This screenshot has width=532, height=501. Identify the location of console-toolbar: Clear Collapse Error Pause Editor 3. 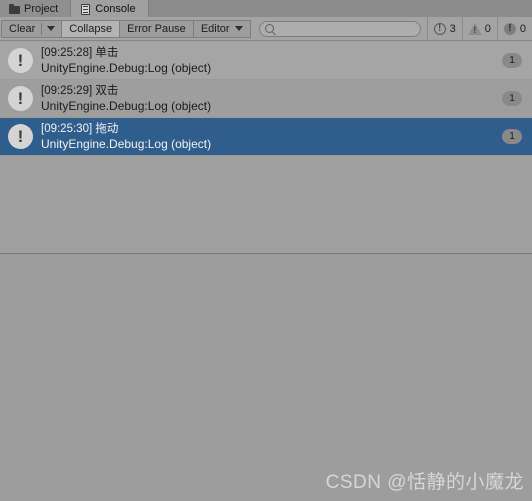
(266, 29).